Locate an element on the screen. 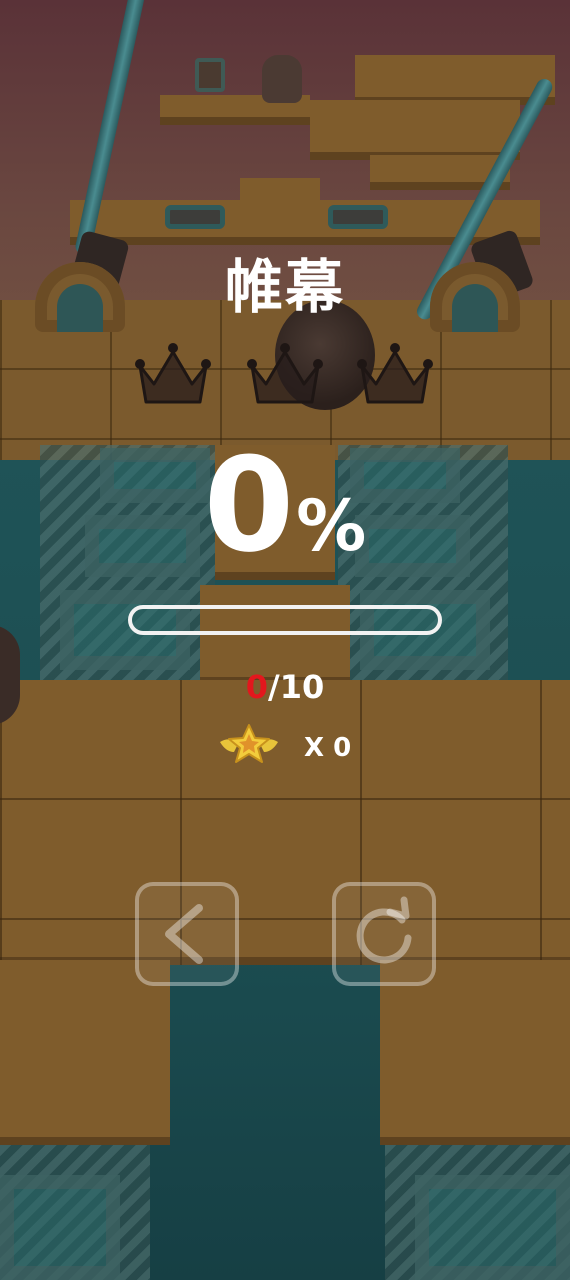  back-button is located at coordinates (187, 934).